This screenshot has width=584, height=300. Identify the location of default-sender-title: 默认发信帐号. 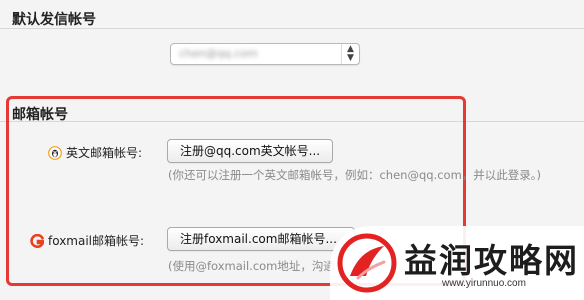
(54, 20).